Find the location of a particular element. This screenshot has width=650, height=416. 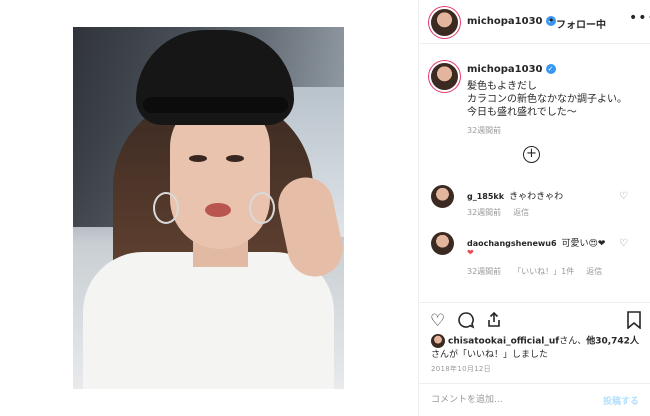

post-header: michopa1030✓ • フォロー中 ••• is located at coordinates (534, 22).